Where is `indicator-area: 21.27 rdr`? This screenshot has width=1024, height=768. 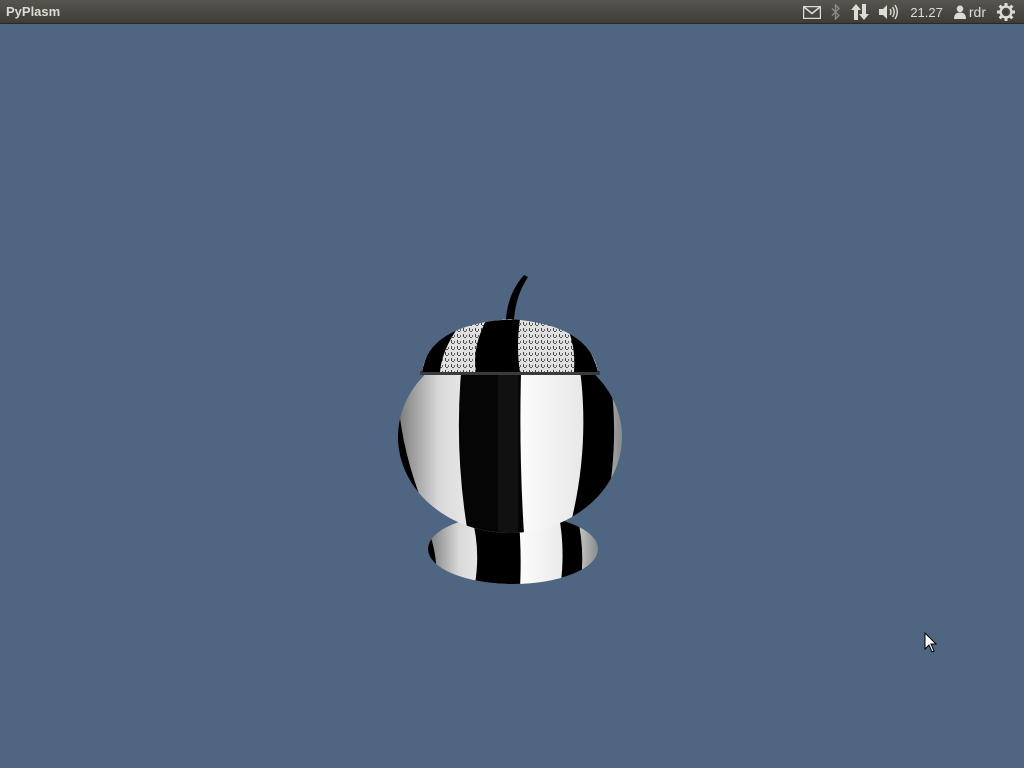 indicator-area: 21.27 rdr is located at coordinates (909, 12).